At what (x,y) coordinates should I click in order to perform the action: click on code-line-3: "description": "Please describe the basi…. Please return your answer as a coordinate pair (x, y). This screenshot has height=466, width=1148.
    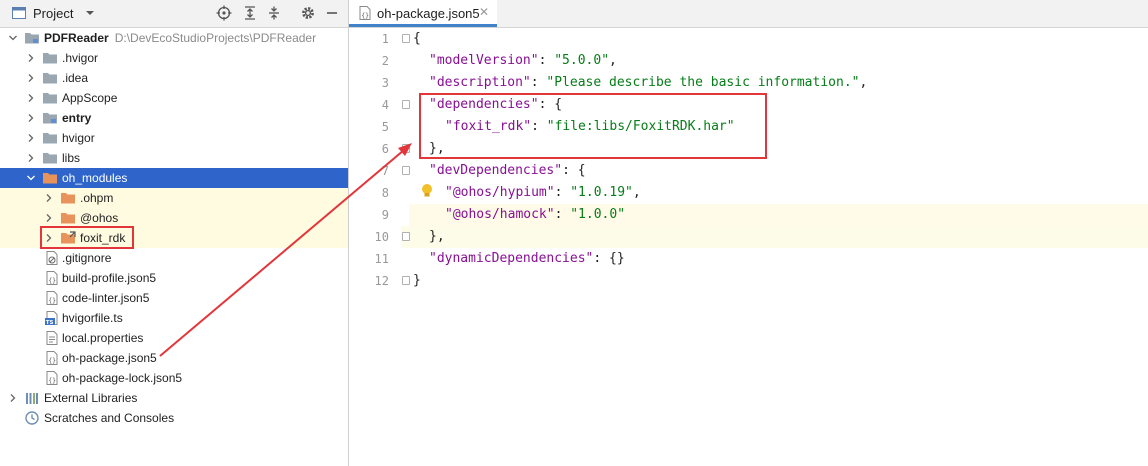
    Looking at the image, I should click on (648, 82).